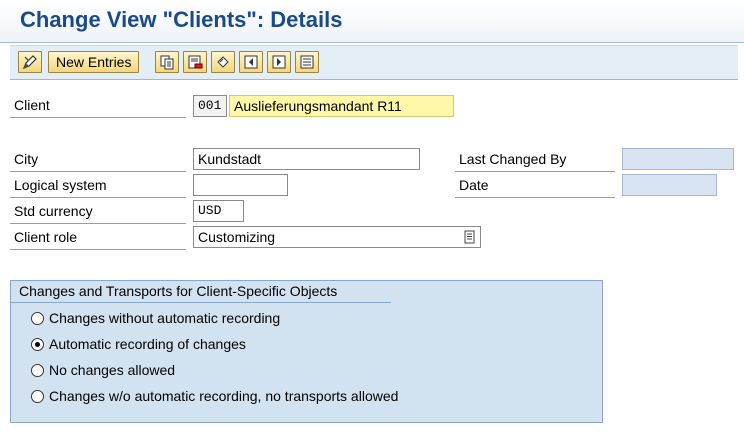 The height and width of the screenshot is (436, 744). Describe the element at coordinates (53, 211) in the screenshot. I see `std-currency-label: Std currency` at that location.